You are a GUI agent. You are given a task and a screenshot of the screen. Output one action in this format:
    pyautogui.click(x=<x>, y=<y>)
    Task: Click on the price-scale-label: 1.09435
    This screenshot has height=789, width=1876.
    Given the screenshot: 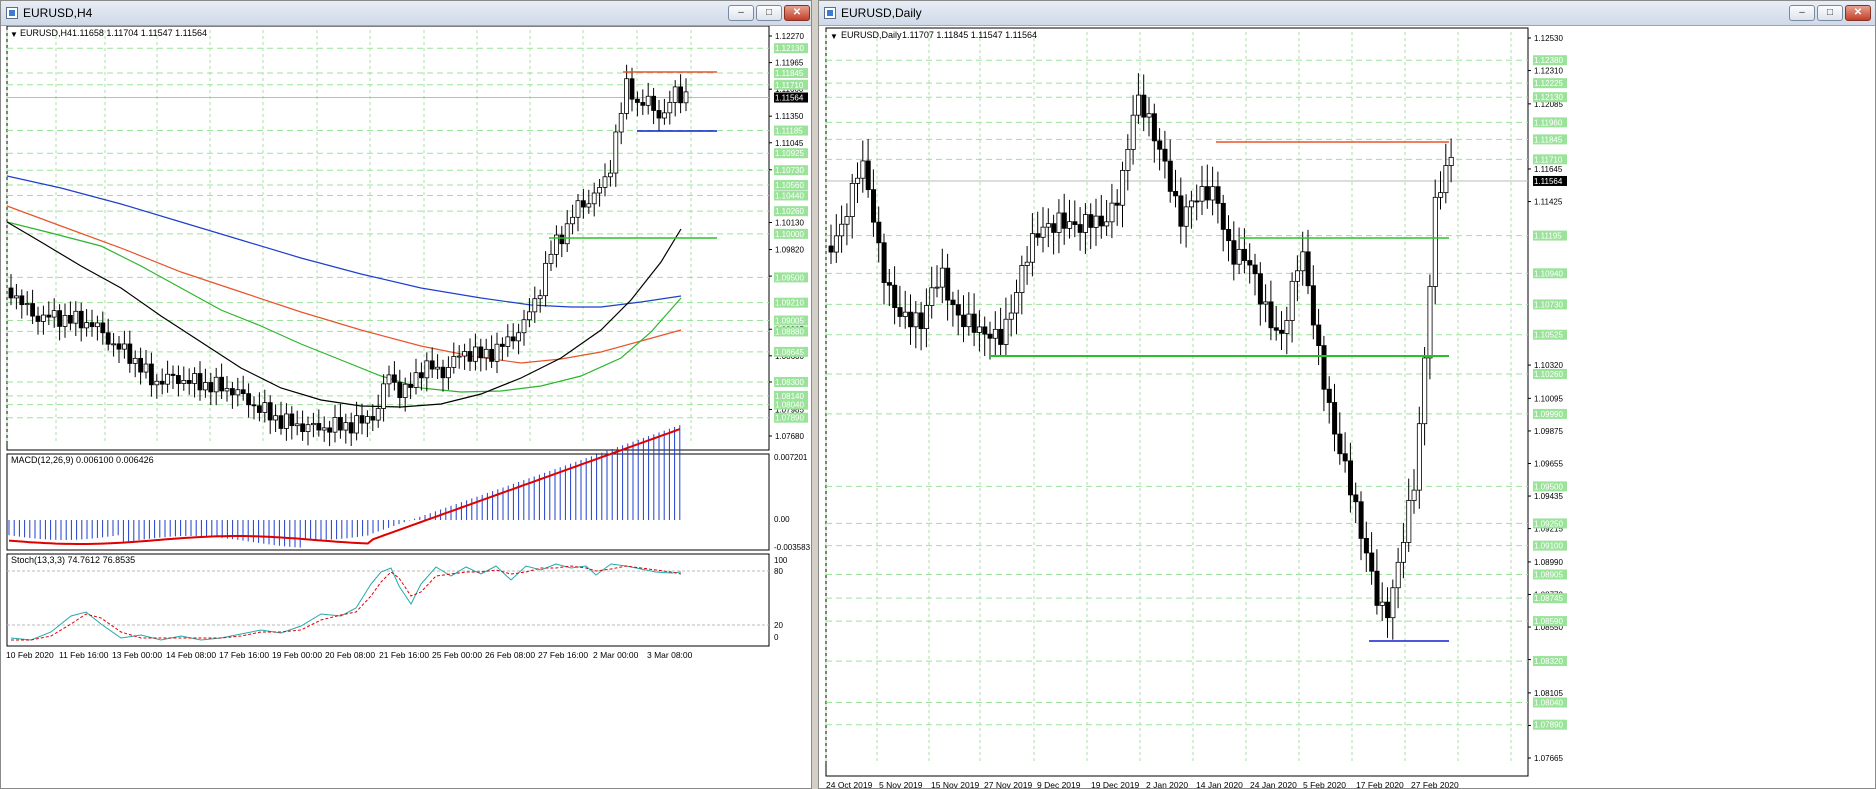 What is the action you would take?
    pyautogui.click(x=1548, y=496)
    